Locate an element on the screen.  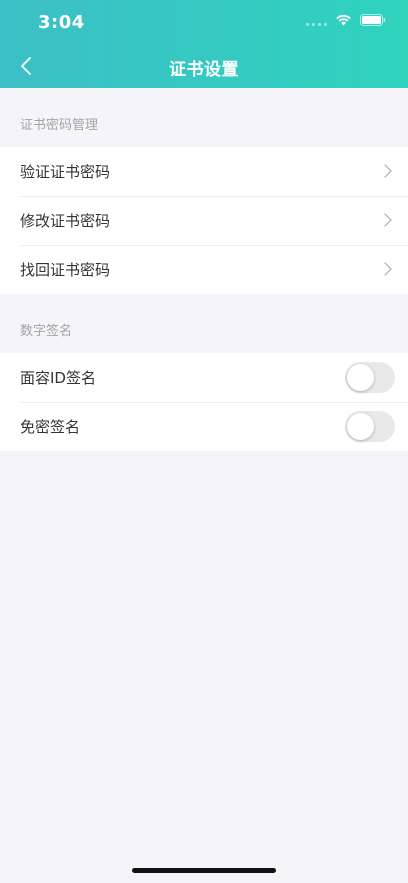
navigation-bar: 证书设置 is located at coordinates (204, 66).